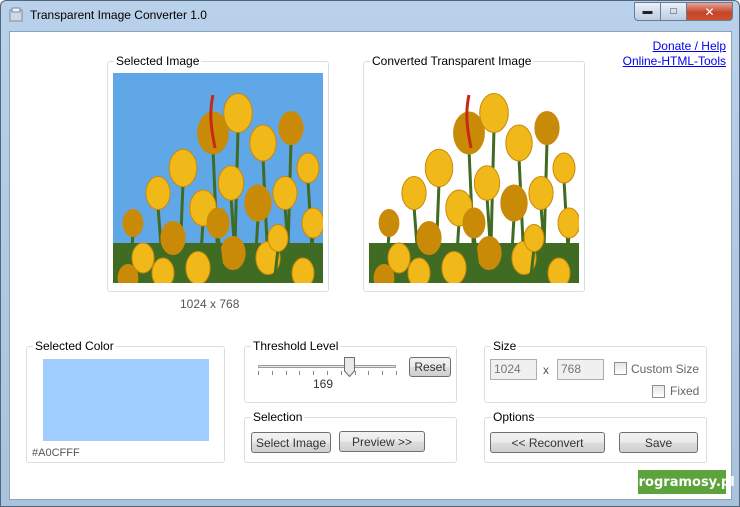 This screenshot has height=507, width=740. Describe the element at coordinates (74, 346) in the screenshot. I see `selected-color-label: Selected Color` at that location.